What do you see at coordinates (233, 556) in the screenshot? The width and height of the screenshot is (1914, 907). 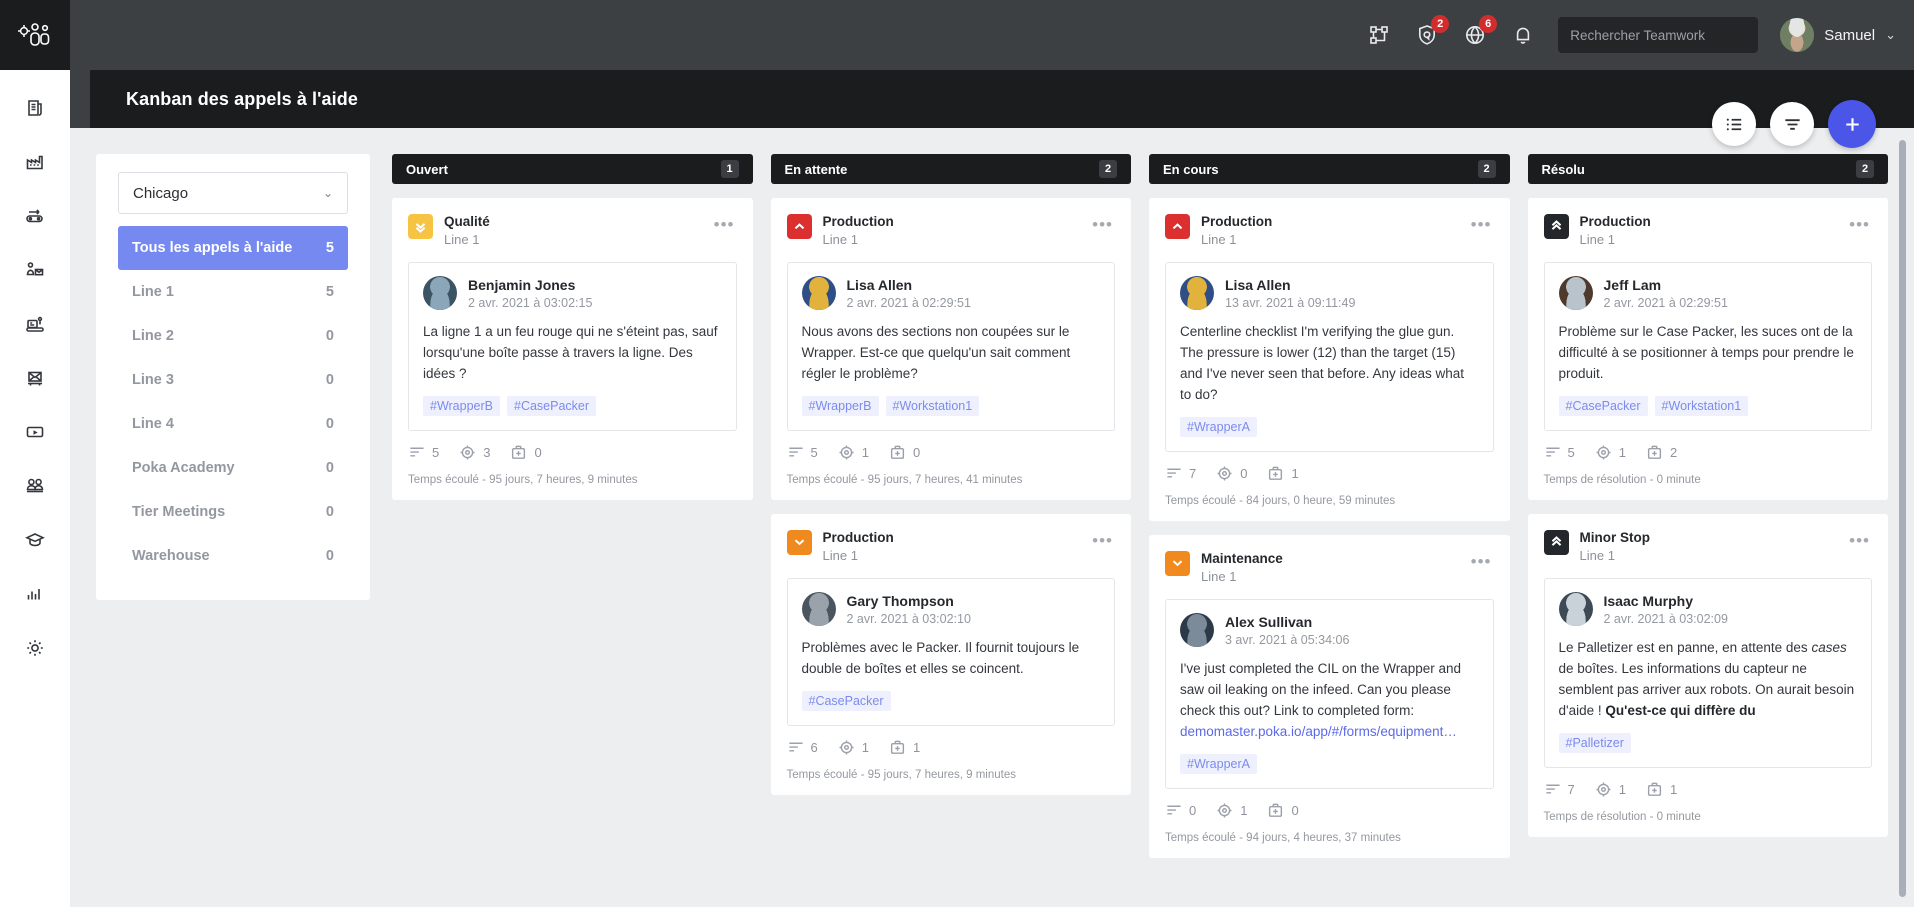 I see `filter-row-7: Warehouse 0` at bounding box center [233, 556].